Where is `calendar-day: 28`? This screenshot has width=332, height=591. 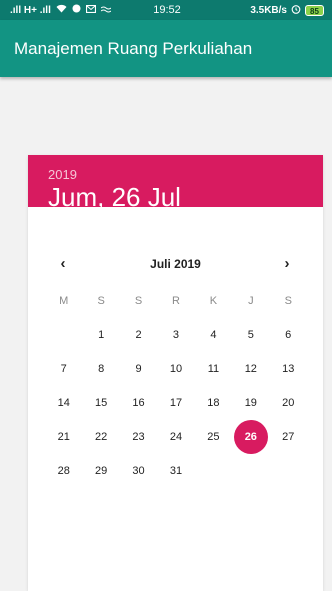
calendar-day: 28 is located at coordinates (63, 471).